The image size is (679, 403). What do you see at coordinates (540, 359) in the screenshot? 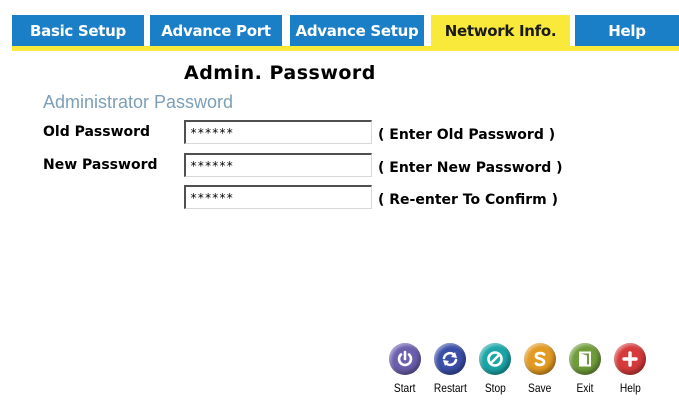
I see `save-icon` at bounding box center [540, 359].